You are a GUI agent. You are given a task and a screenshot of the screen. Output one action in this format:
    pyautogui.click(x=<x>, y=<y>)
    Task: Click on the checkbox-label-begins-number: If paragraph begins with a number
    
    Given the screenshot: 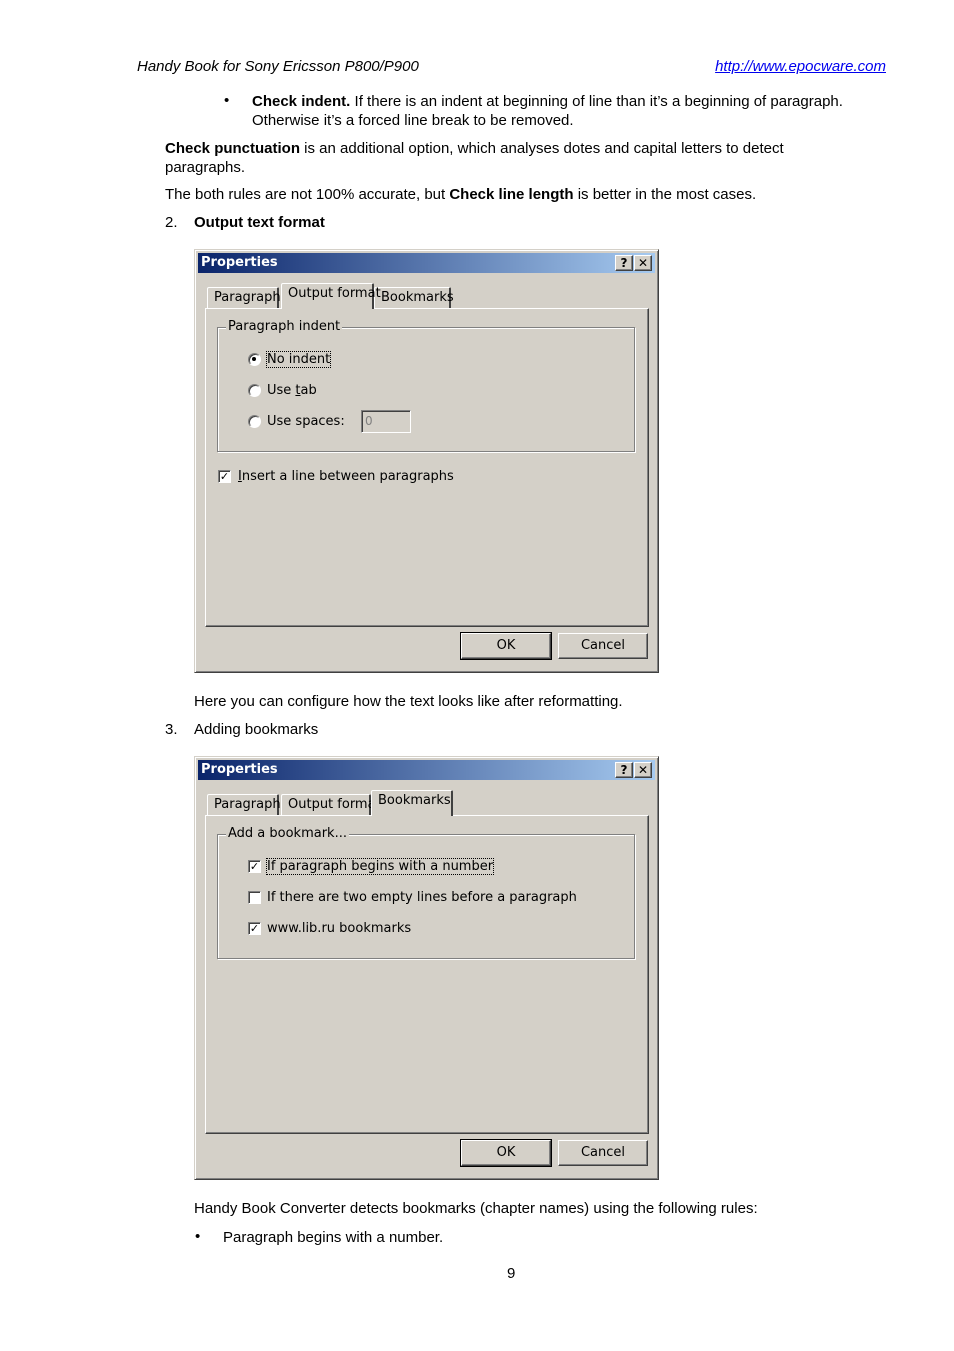 What is the action you would take?
    pyautogui.click(x=380, y=866)
    